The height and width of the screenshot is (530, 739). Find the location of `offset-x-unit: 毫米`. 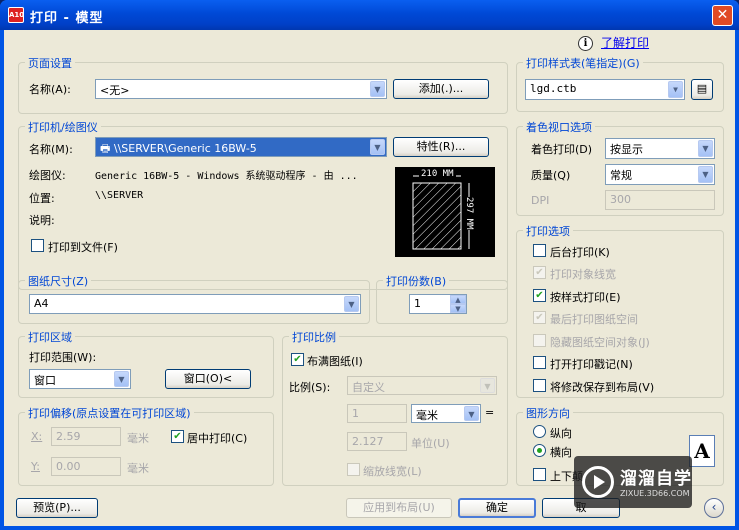

offset-x-unit: 毫米 is located at coordinates (138, 438).